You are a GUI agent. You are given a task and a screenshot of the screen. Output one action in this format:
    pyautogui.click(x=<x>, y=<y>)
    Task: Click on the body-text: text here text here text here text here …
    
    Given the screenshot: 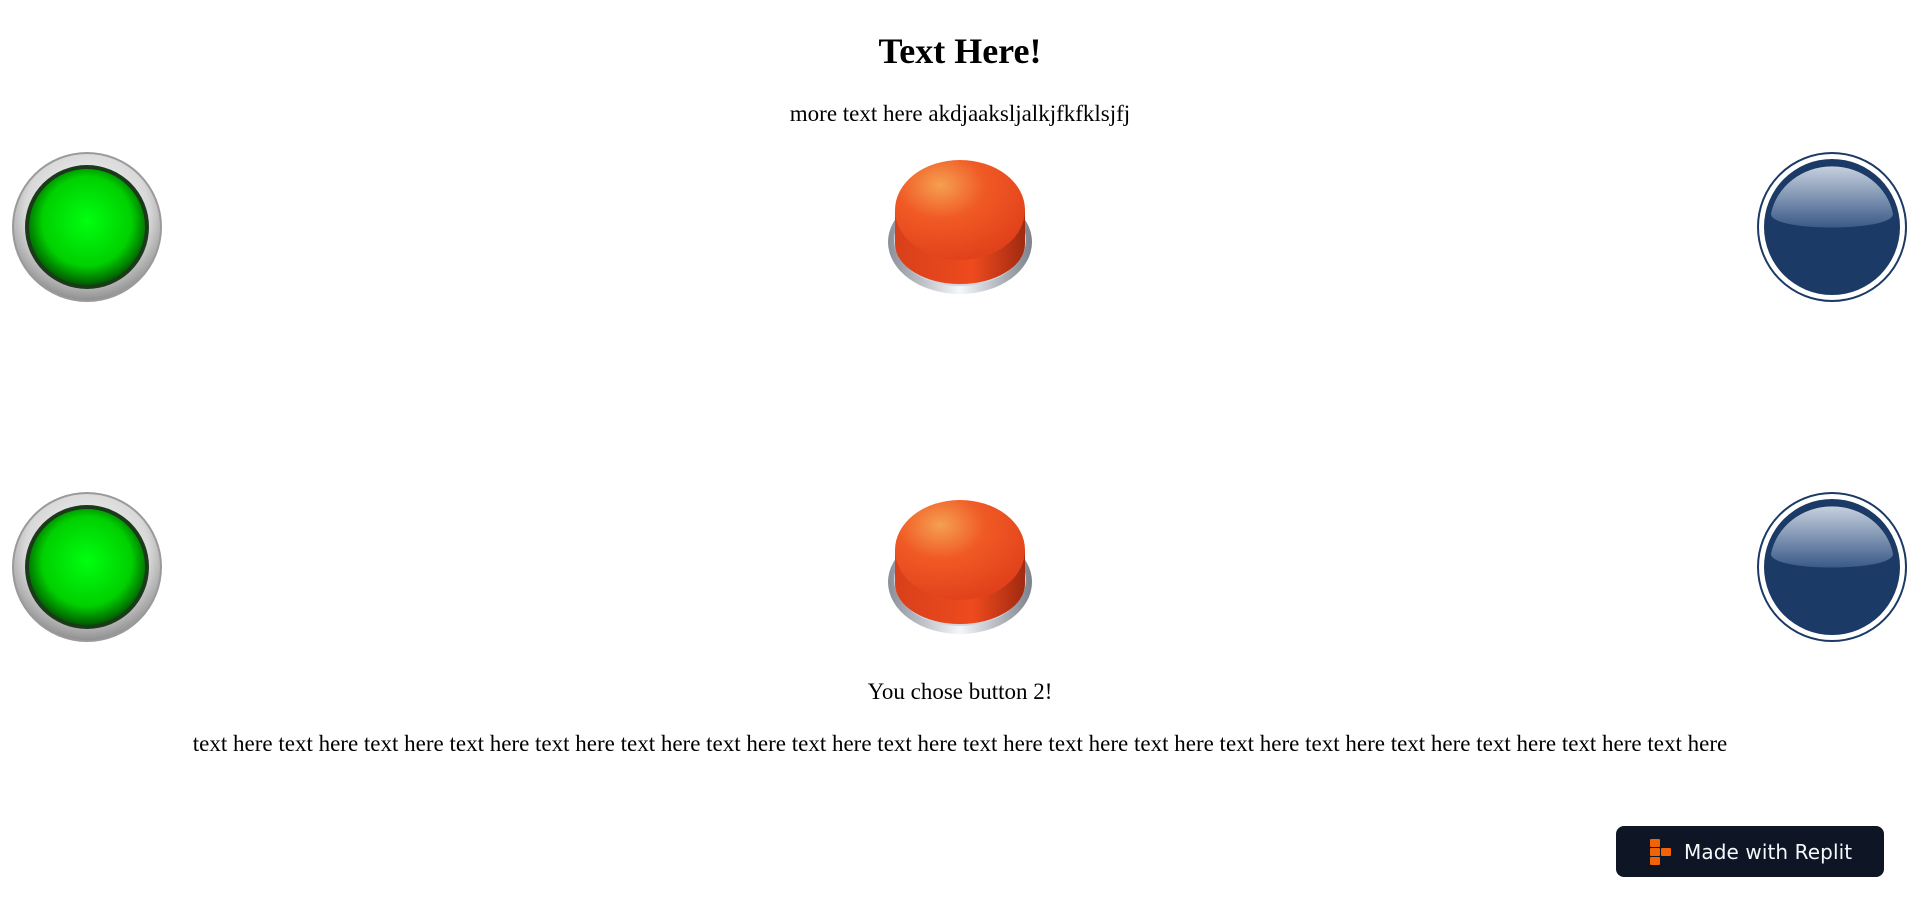 What is the action you would take?
    pyautogui.click(x=960, y=743)
    